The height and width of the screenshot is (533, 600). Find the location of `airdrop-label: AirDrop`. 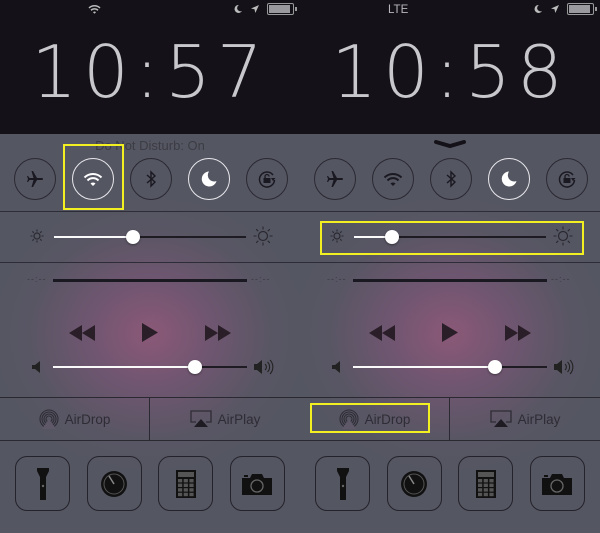

airdrop-label: AirDrop is located at coordinates (87, 419).